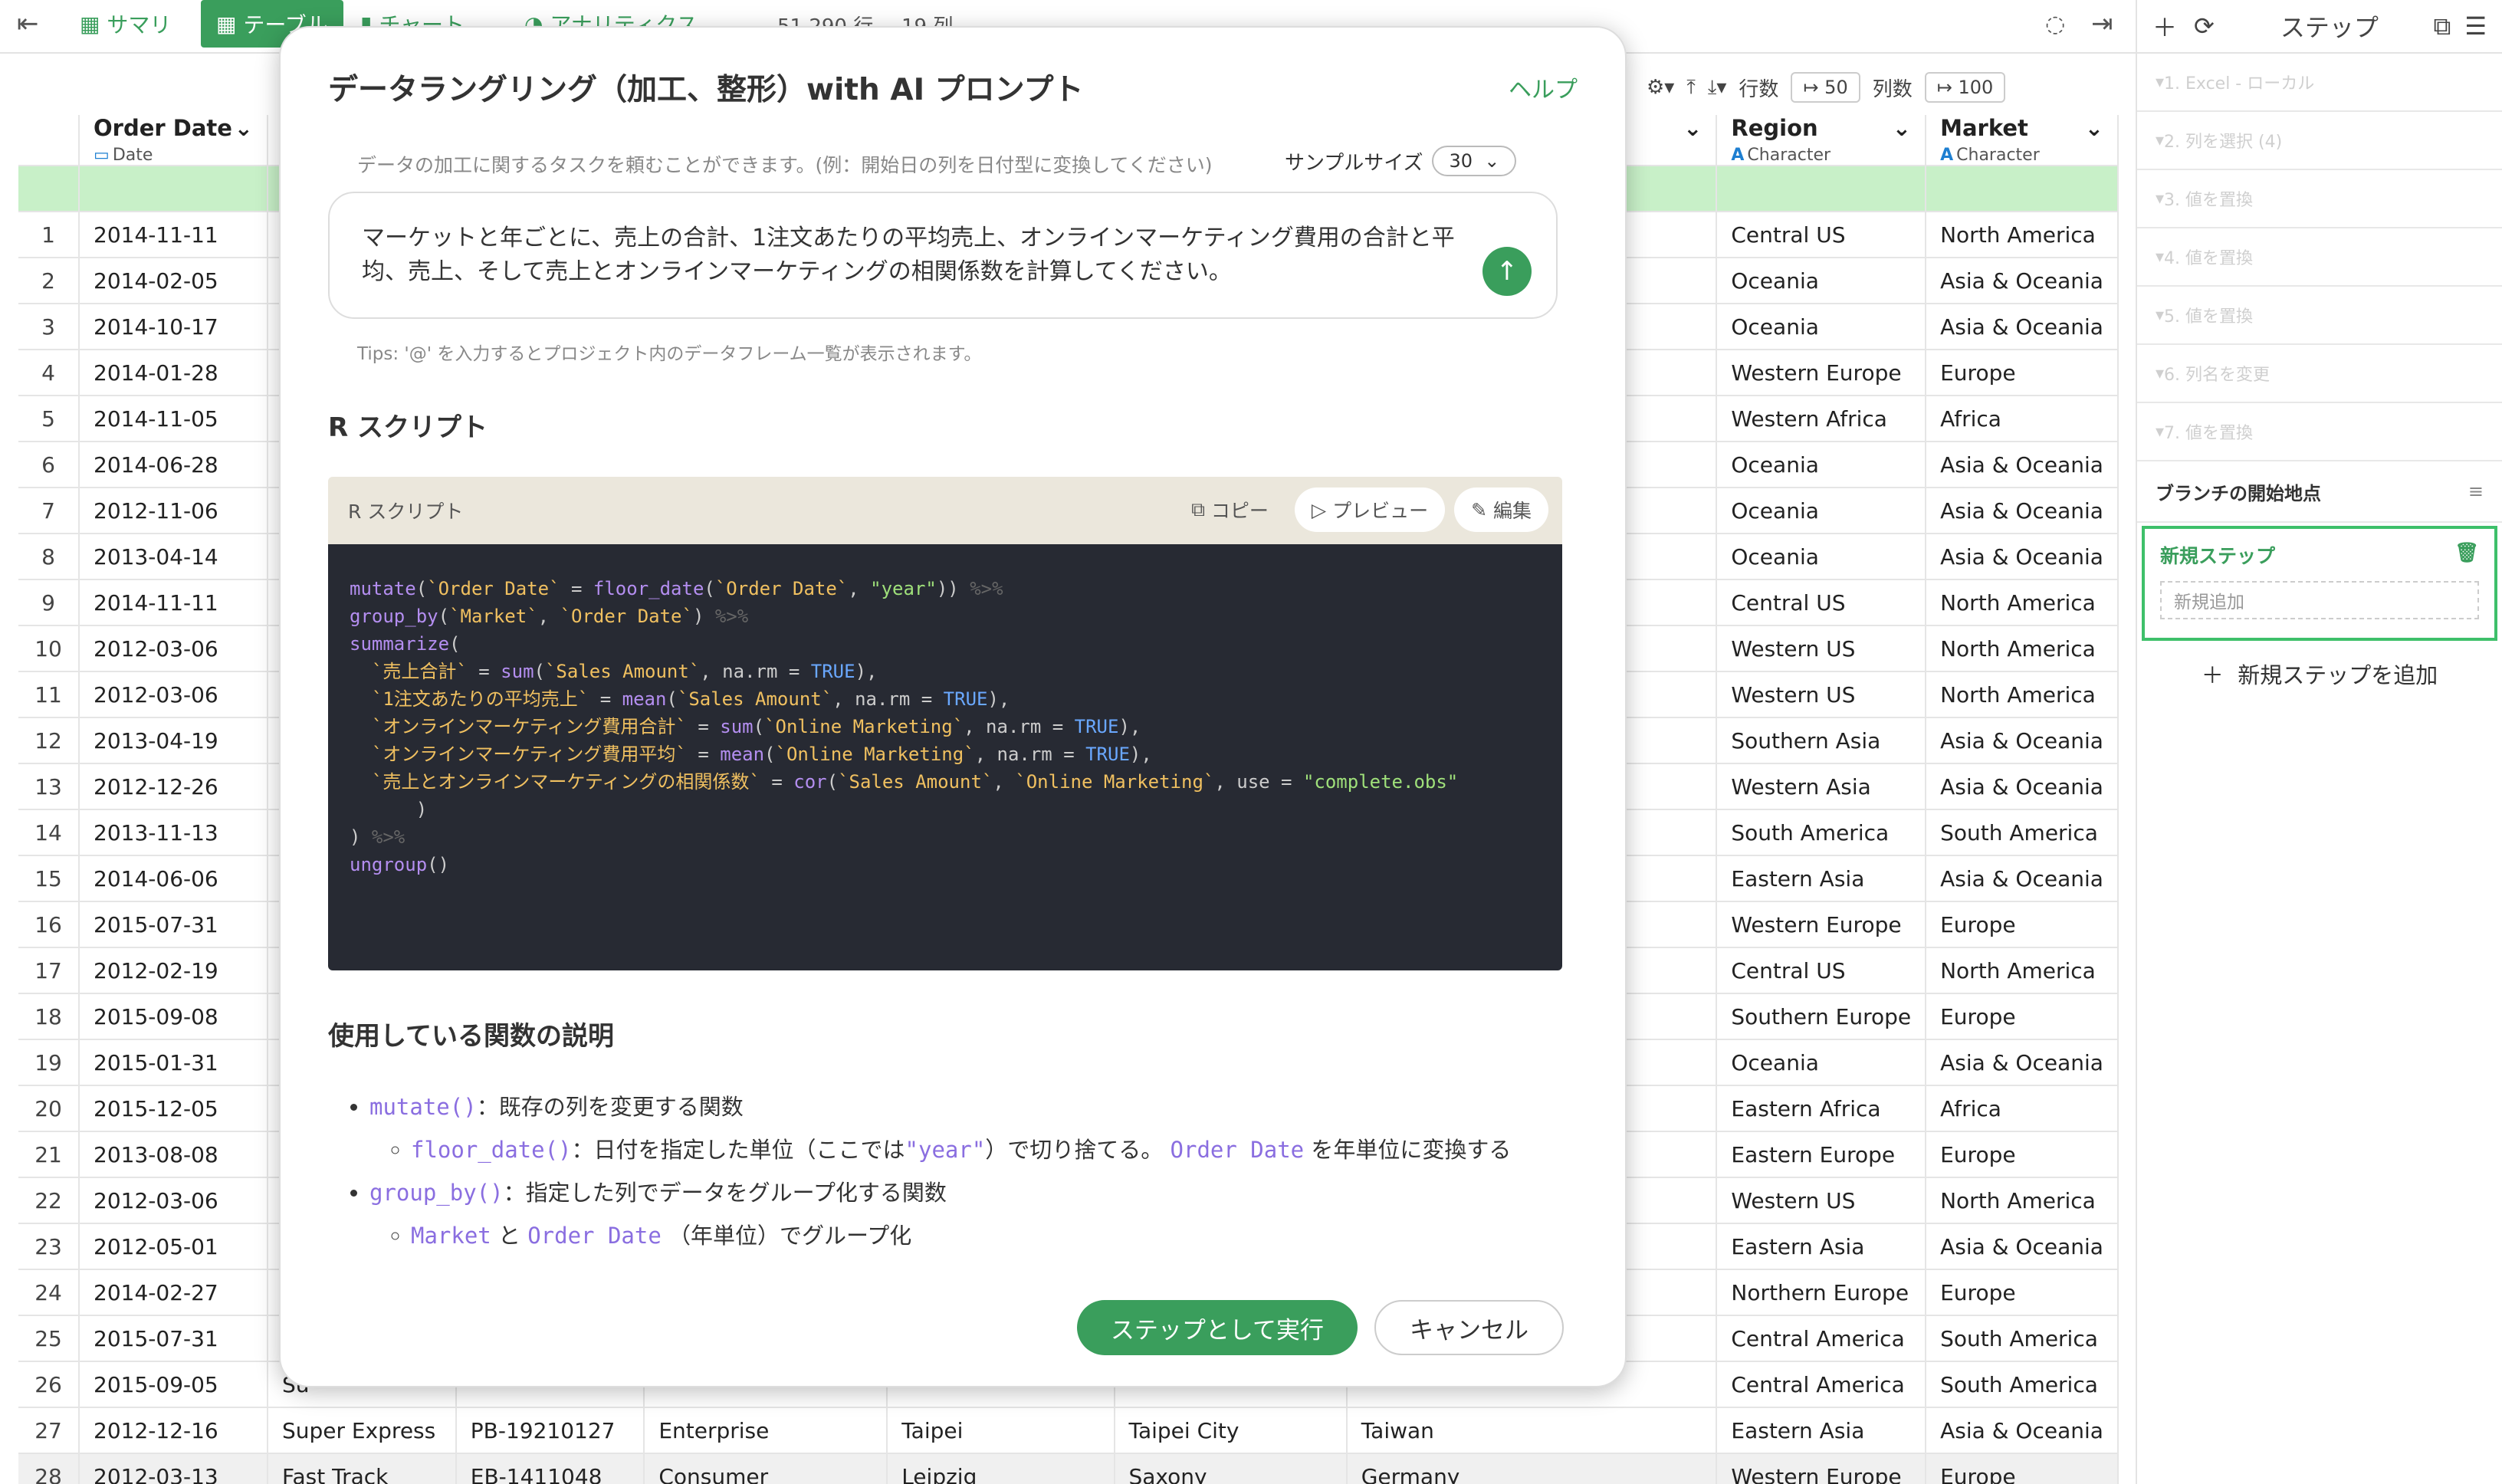 The height and width of the screenshot is (1484, 2502). I want to click on table-cell: 2014-01-28, so click(174, 373).